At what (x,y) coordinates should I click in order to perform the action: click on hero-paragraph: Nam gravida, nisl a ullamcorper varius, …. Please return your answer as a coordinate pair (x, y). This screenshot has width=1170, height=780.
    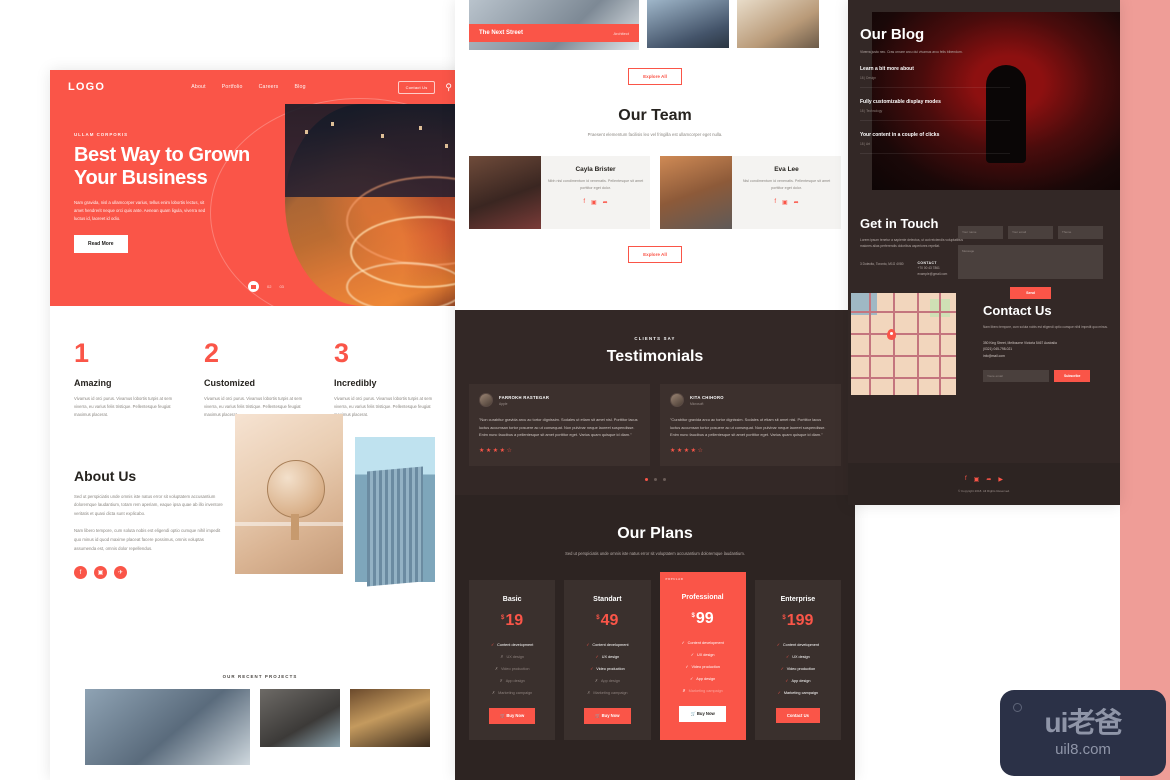
    Looking at the image, I should click on (140, 210).